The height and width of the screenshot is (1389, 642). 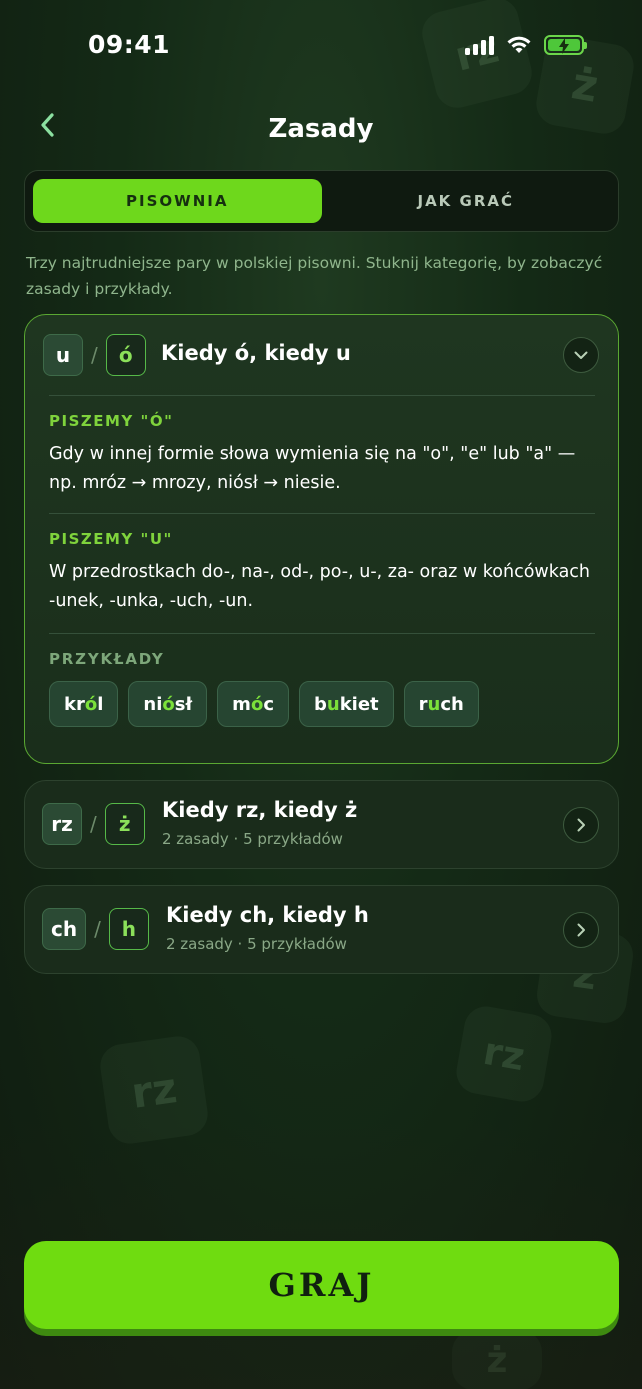 I want to click on example-chip-moc: móc, so click(x=253, y=704).